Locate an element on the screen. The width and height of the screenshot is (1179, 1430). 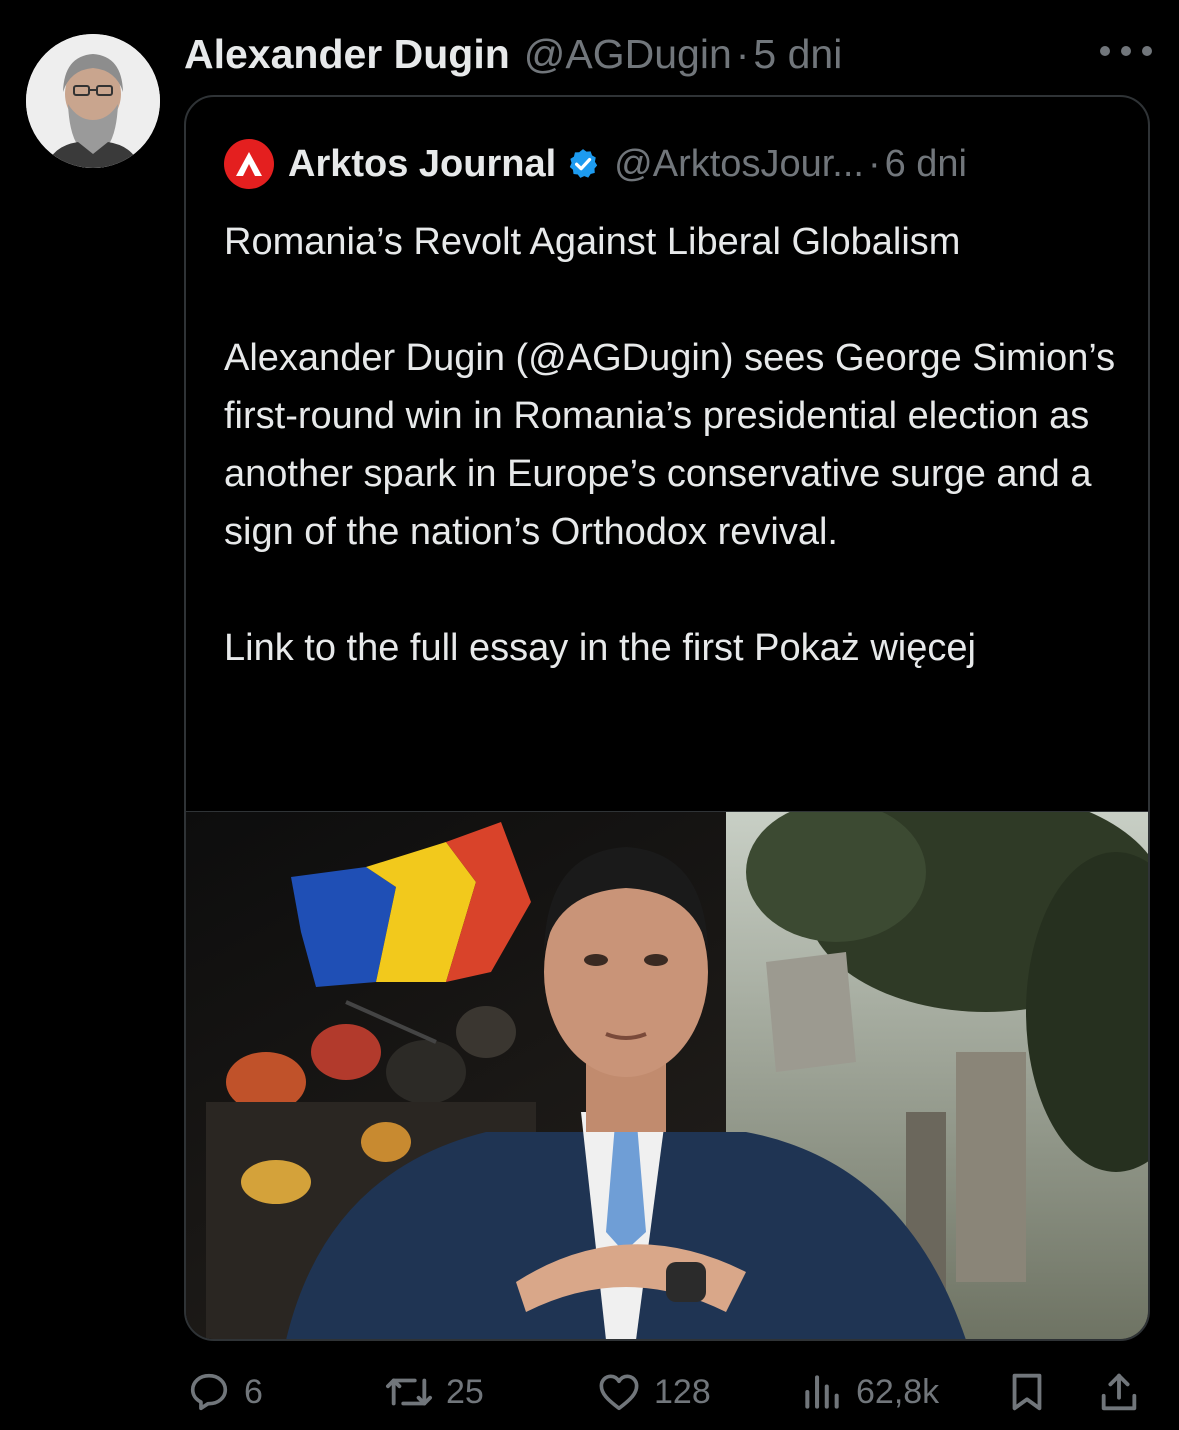
tweet-header: Alexander Dugin @AGDugin · 5 dni is located at coordinates (513, 54).